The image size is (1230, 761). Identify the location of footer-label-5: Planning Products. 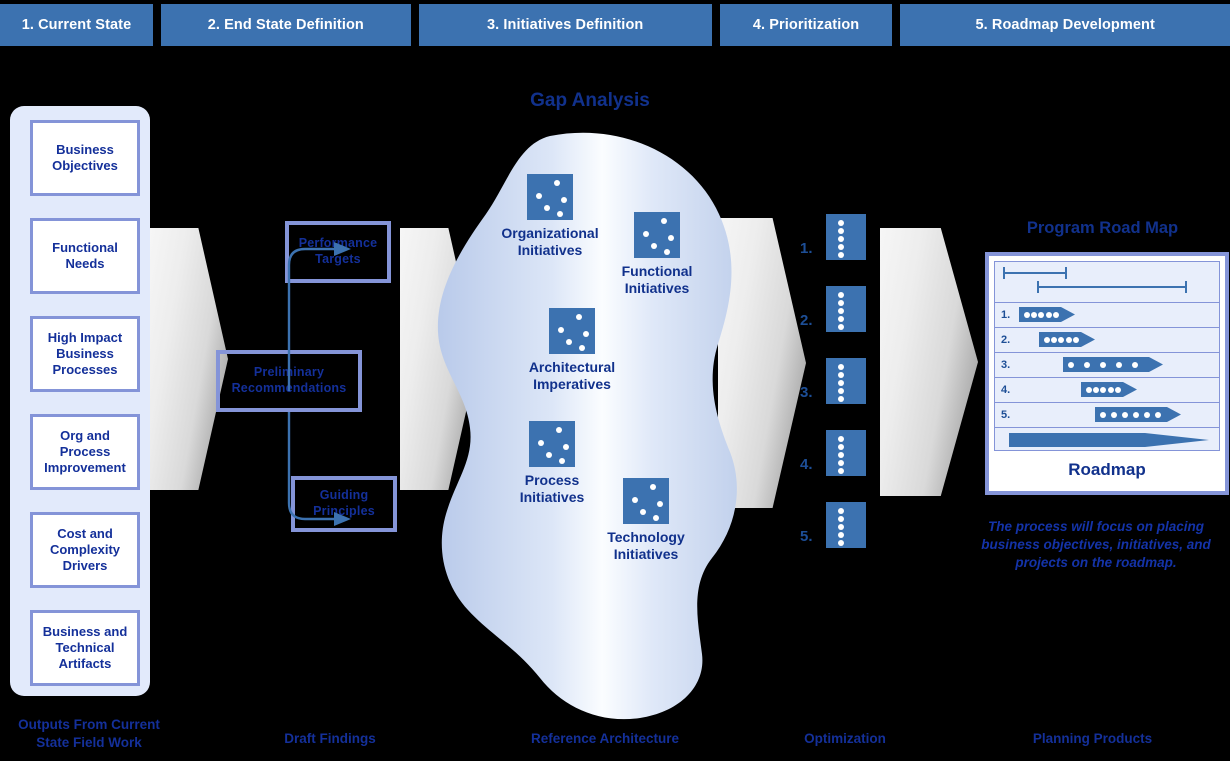
(1092, 738).